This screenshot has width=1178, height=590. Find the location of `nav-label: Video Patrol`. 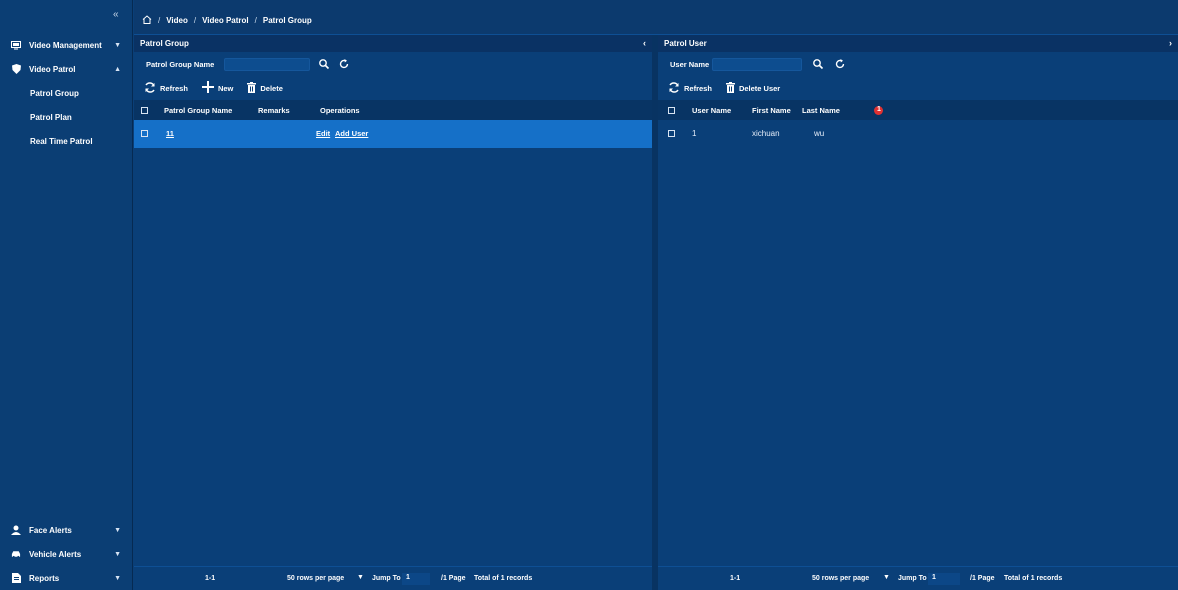

nav-label: Video Patrol is located at coordinates (52, 69).